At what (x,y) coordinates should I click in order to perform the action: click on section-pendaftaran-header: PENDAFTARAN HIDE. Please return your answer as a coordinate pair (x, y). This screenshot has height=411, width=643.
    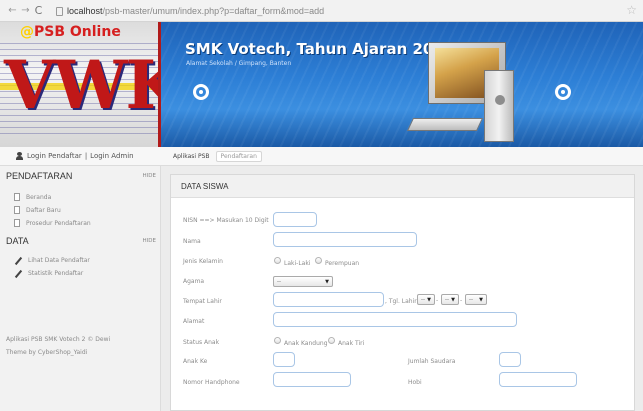
    Looking at the image, I should click on (81, 176).